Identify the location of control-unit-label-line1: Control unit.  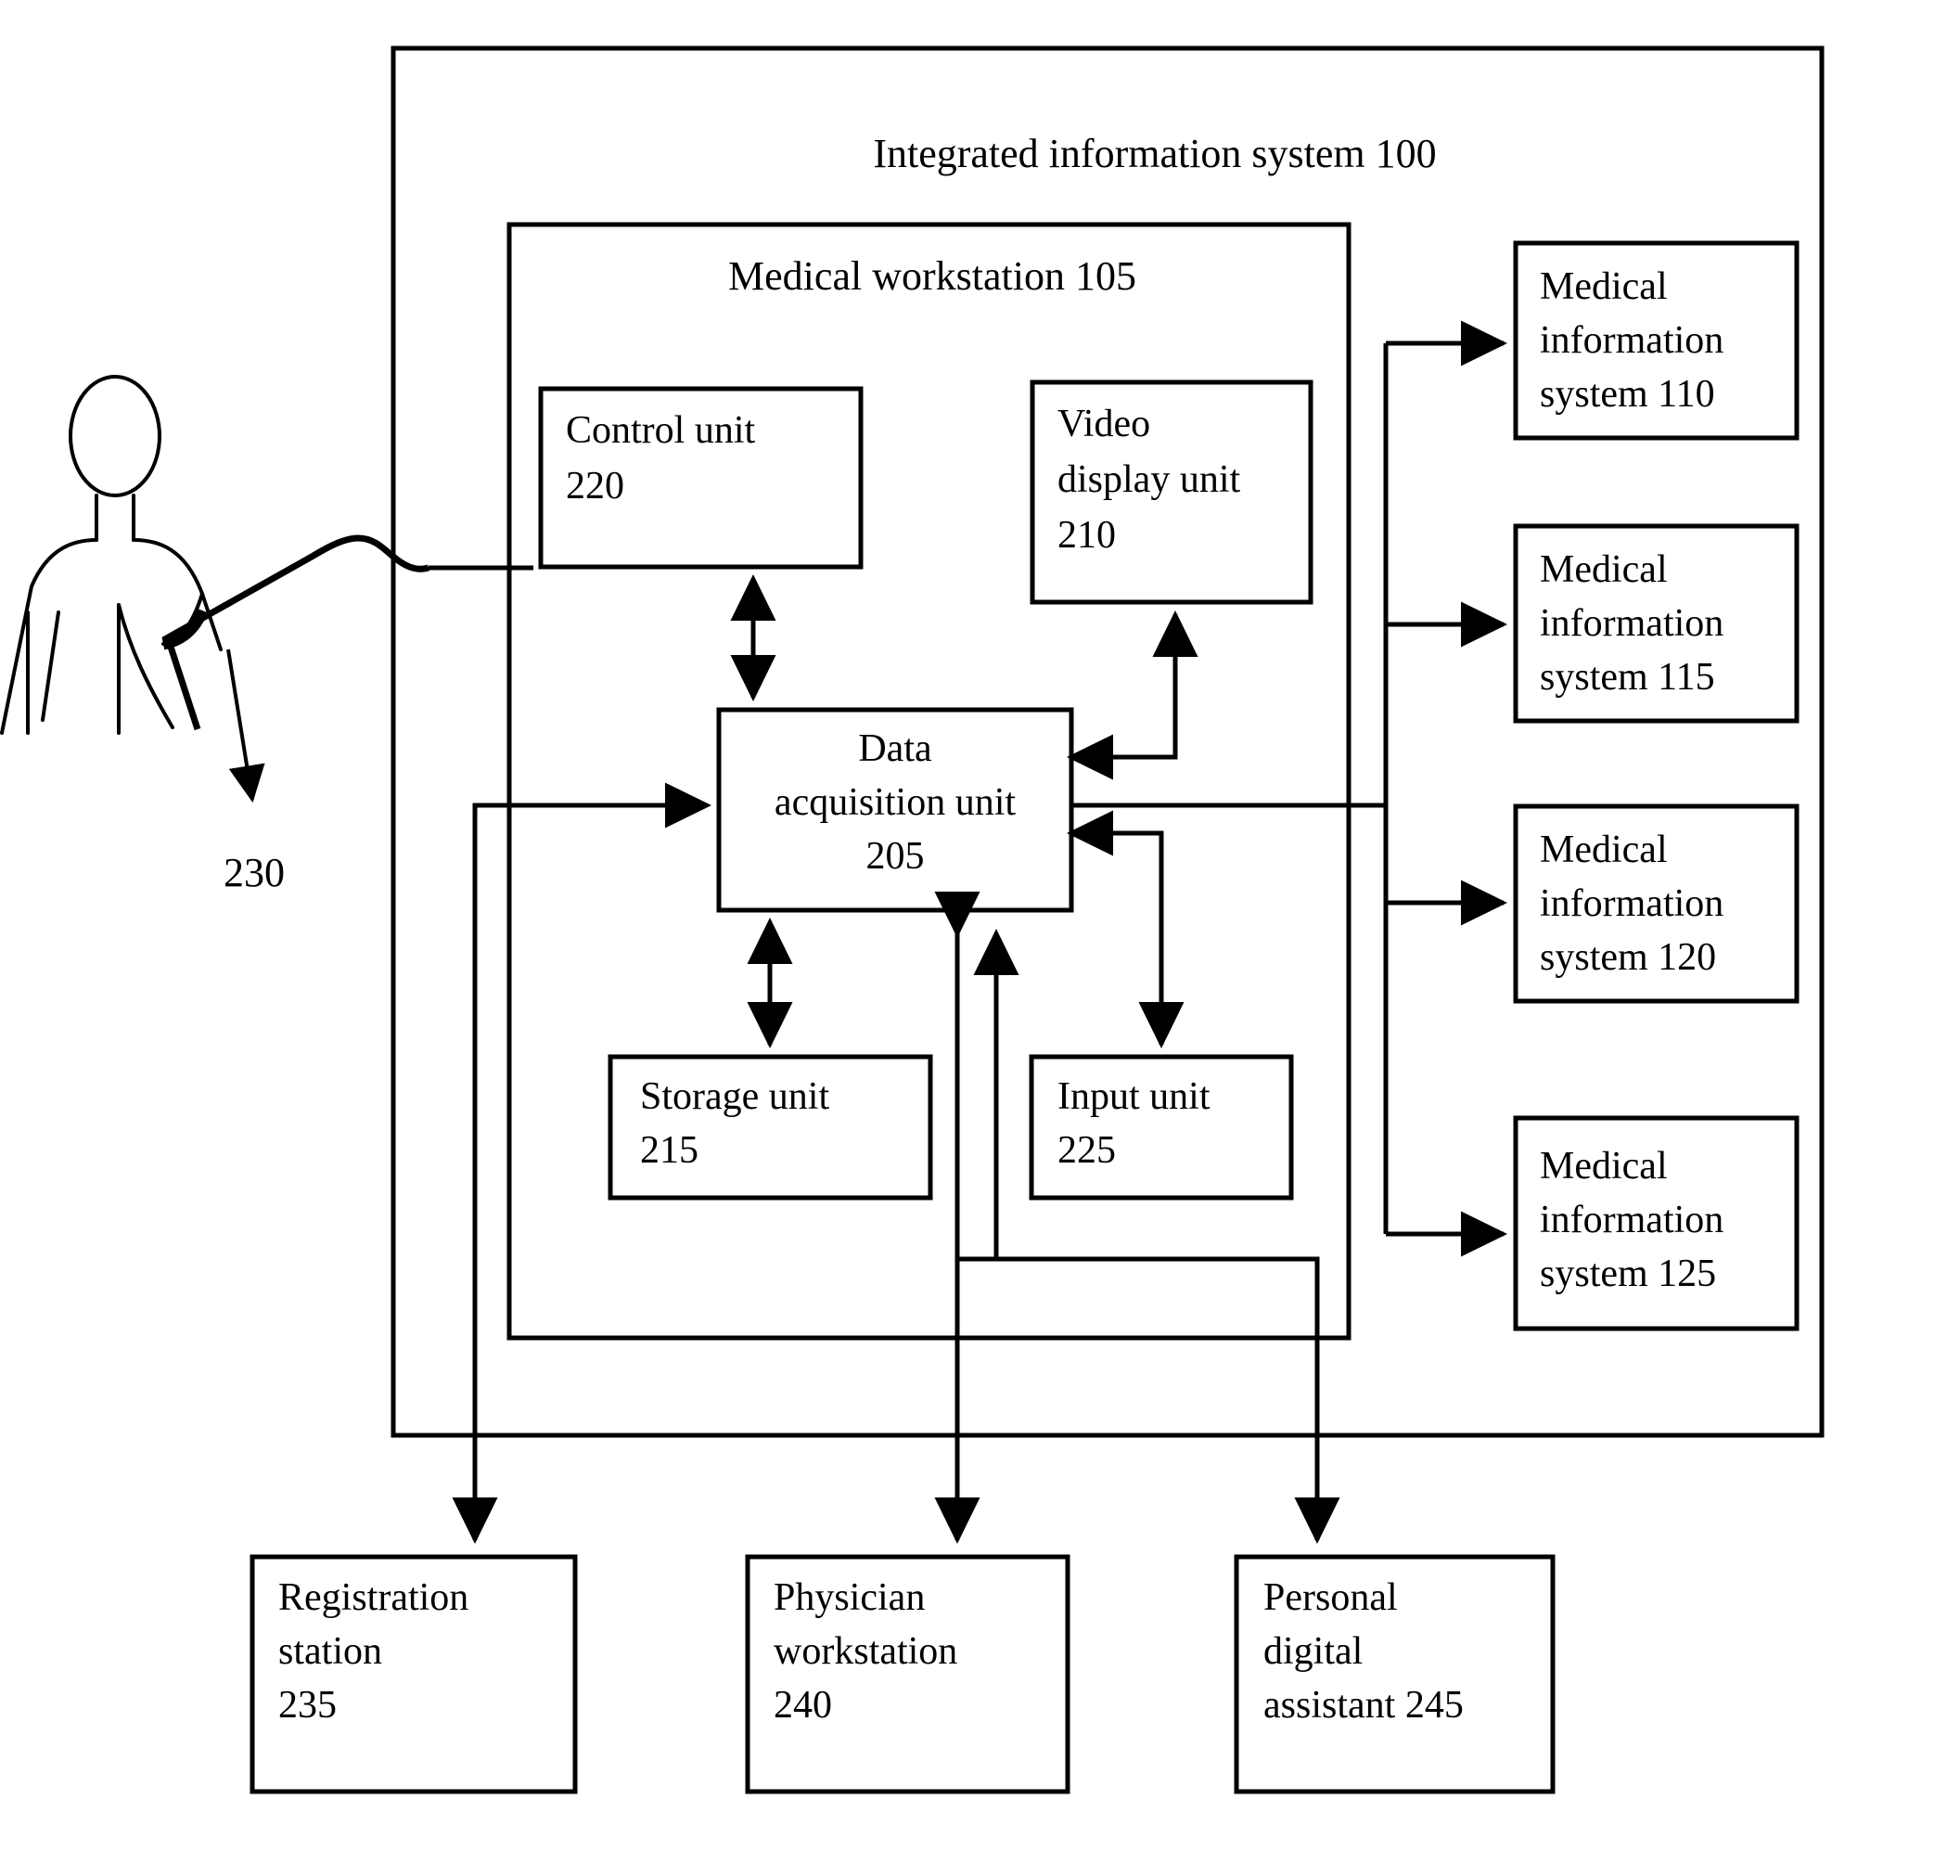
(661, 430).